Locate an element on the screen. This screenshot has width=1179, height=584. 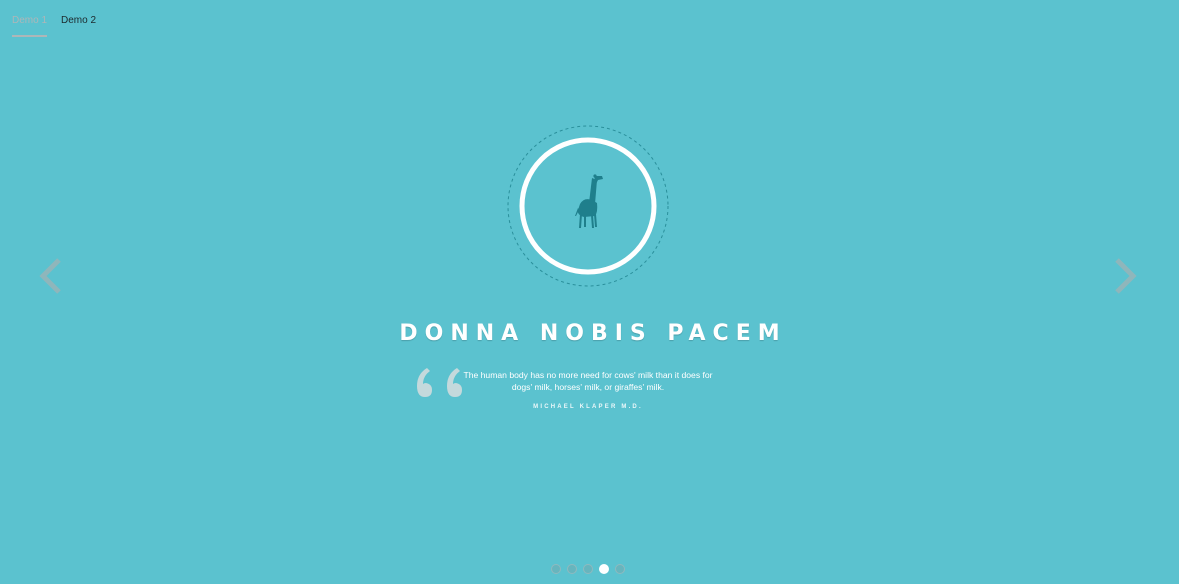
demo-nav: Demo 1 Demo 2 is located at coordinates (54, 25).